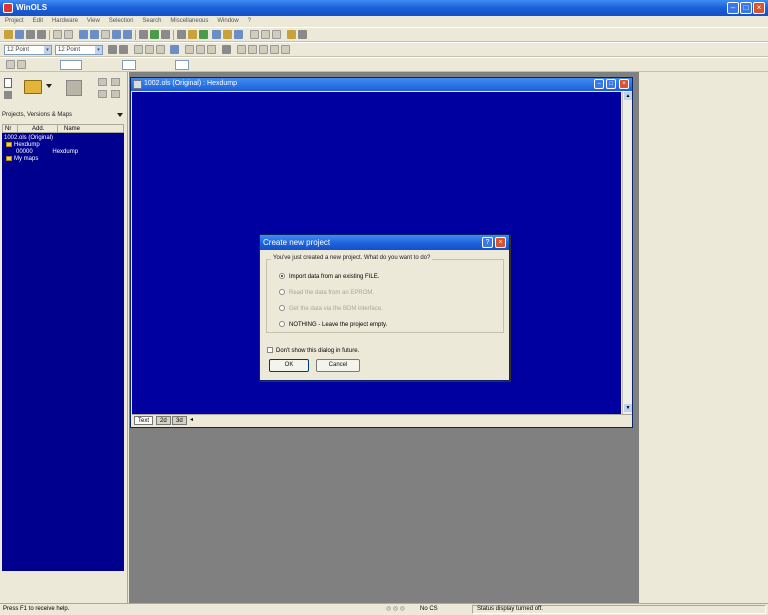  What do you see at coordinates (65, 21) in the screenshot?
I see `menu-hardware: Hardware` at bounding box center [65, 21].